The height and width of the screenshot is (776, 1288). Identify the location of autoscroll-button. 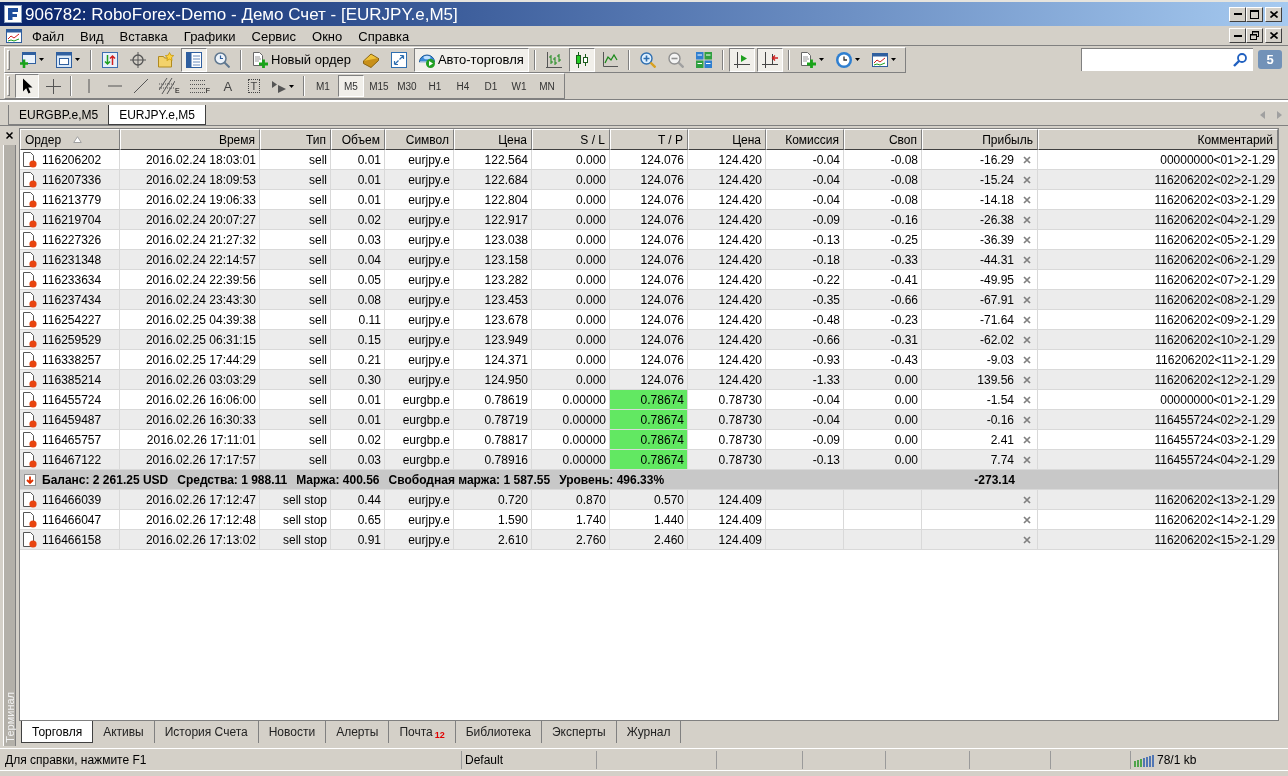
(741, 59).